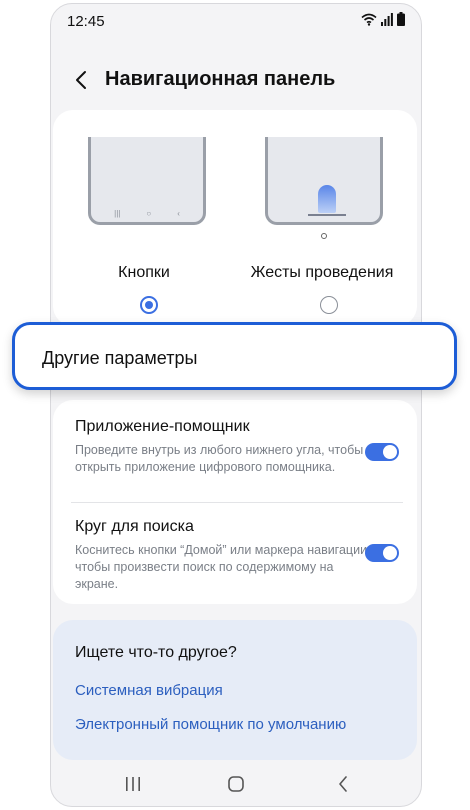 This screenshot has height=810, width=470. I want to click on recents-icon, so click(133, 784).